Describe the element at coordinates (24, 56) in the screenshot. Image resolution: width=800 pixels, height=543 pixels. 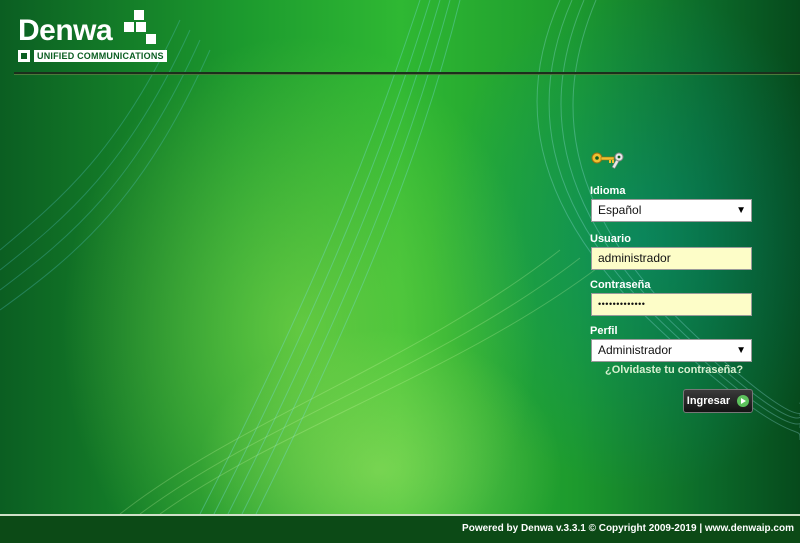
I see `tagline-square-icon` at that location.